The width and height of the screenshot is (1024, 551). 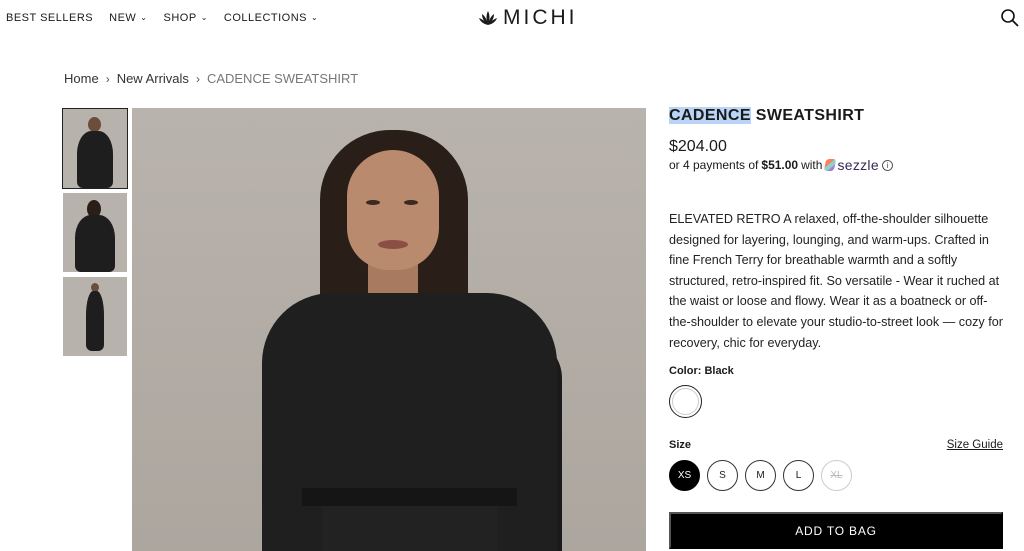 I want to click on thumbnail-front, so click(x=95, y=148).